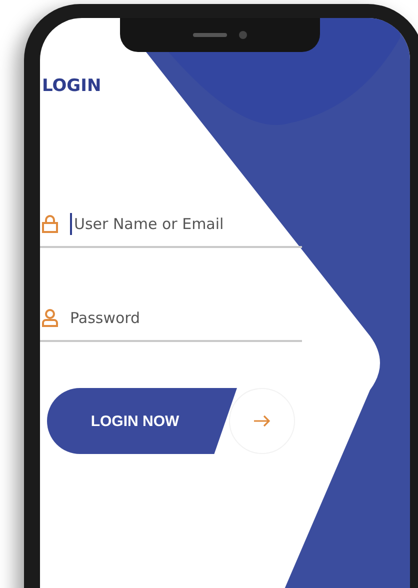 Image resolution: width=418 pixels, height=588 pixels. What do you see at coordinates (170, 318) in the screenshot?
I see `input-field: Password` at bounding box center [170, 318].